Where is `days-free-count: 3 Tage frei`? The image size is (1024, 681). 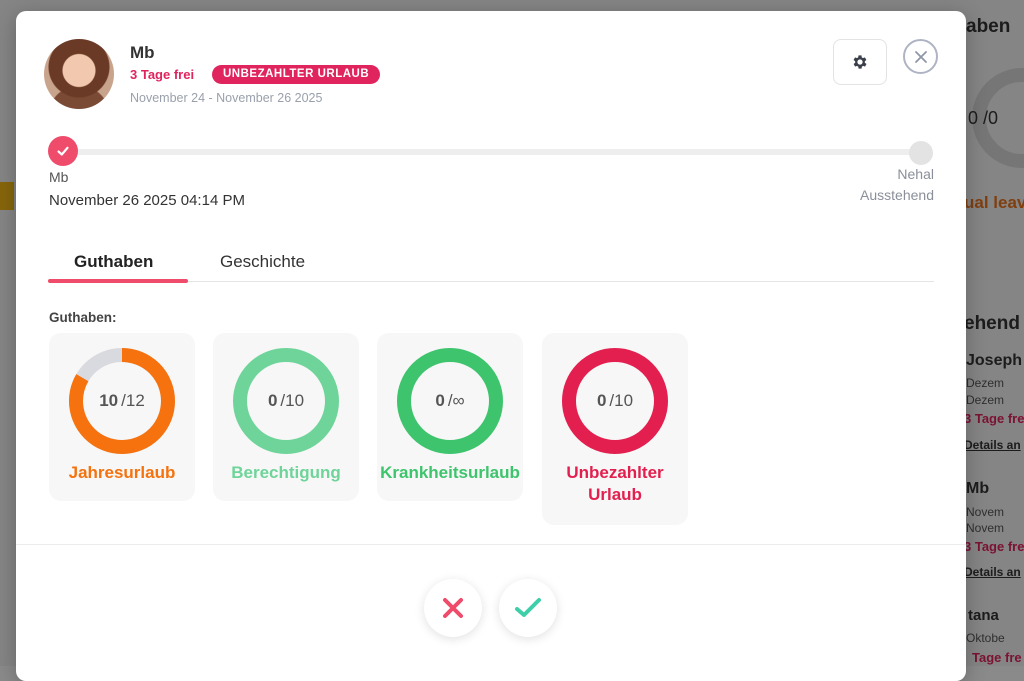 days-free-count: 3 Tage frei is located at coordinates (162, 74).